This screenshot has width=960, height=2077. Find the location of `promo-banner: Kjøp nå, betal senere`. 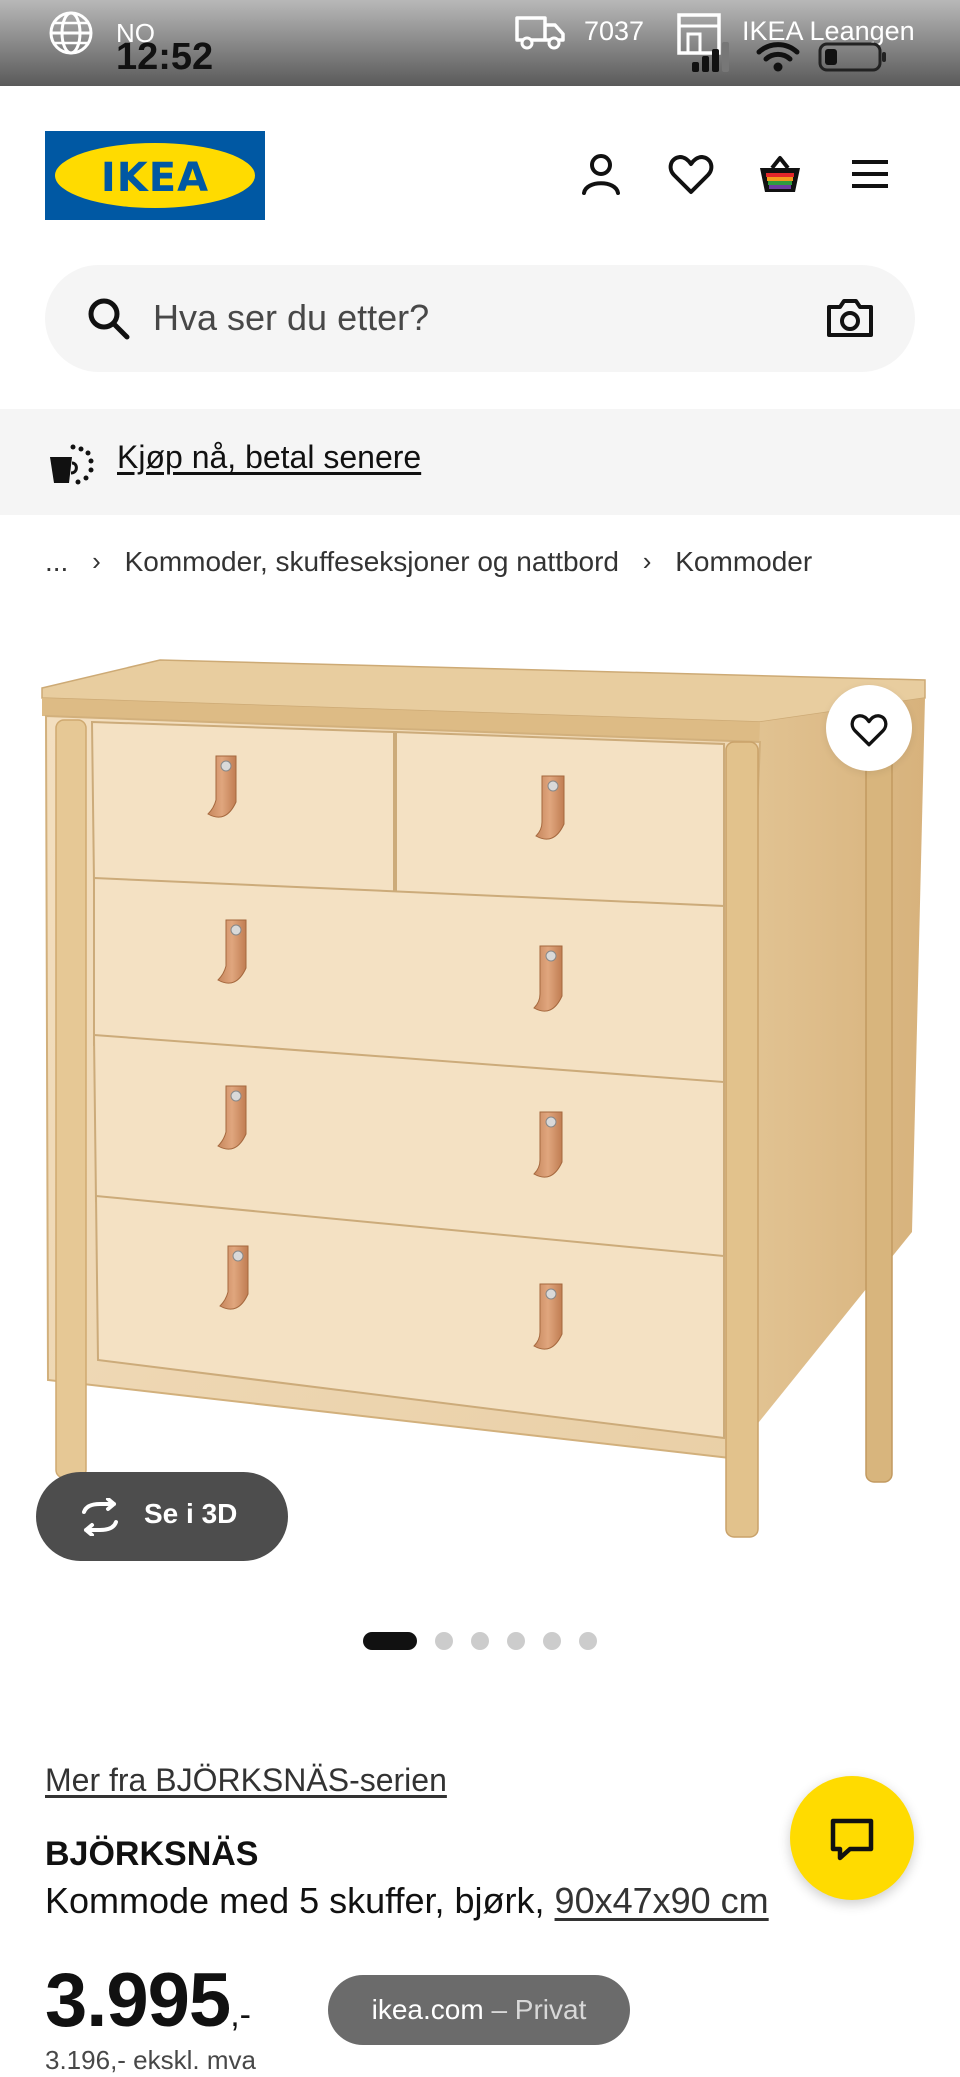

promo-banner: Kjøp nå, betal senere is located at coordinates (480, 462).